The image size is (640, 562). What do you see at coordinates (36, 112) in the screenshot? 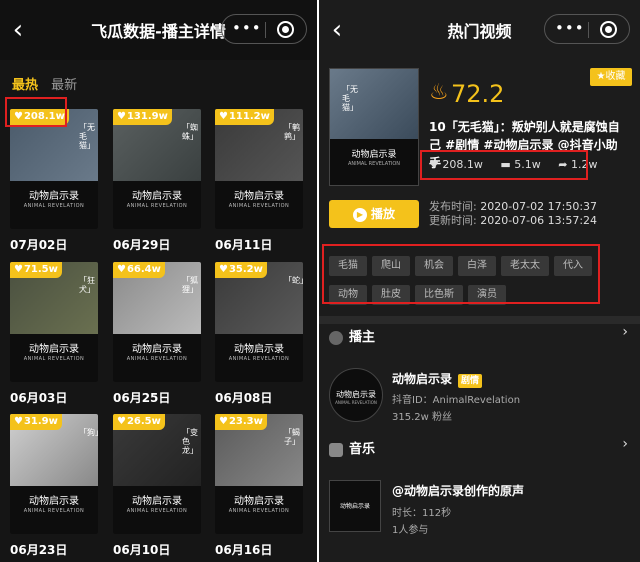
I see `highlight-box-likes` at bounding box center [36, 112].